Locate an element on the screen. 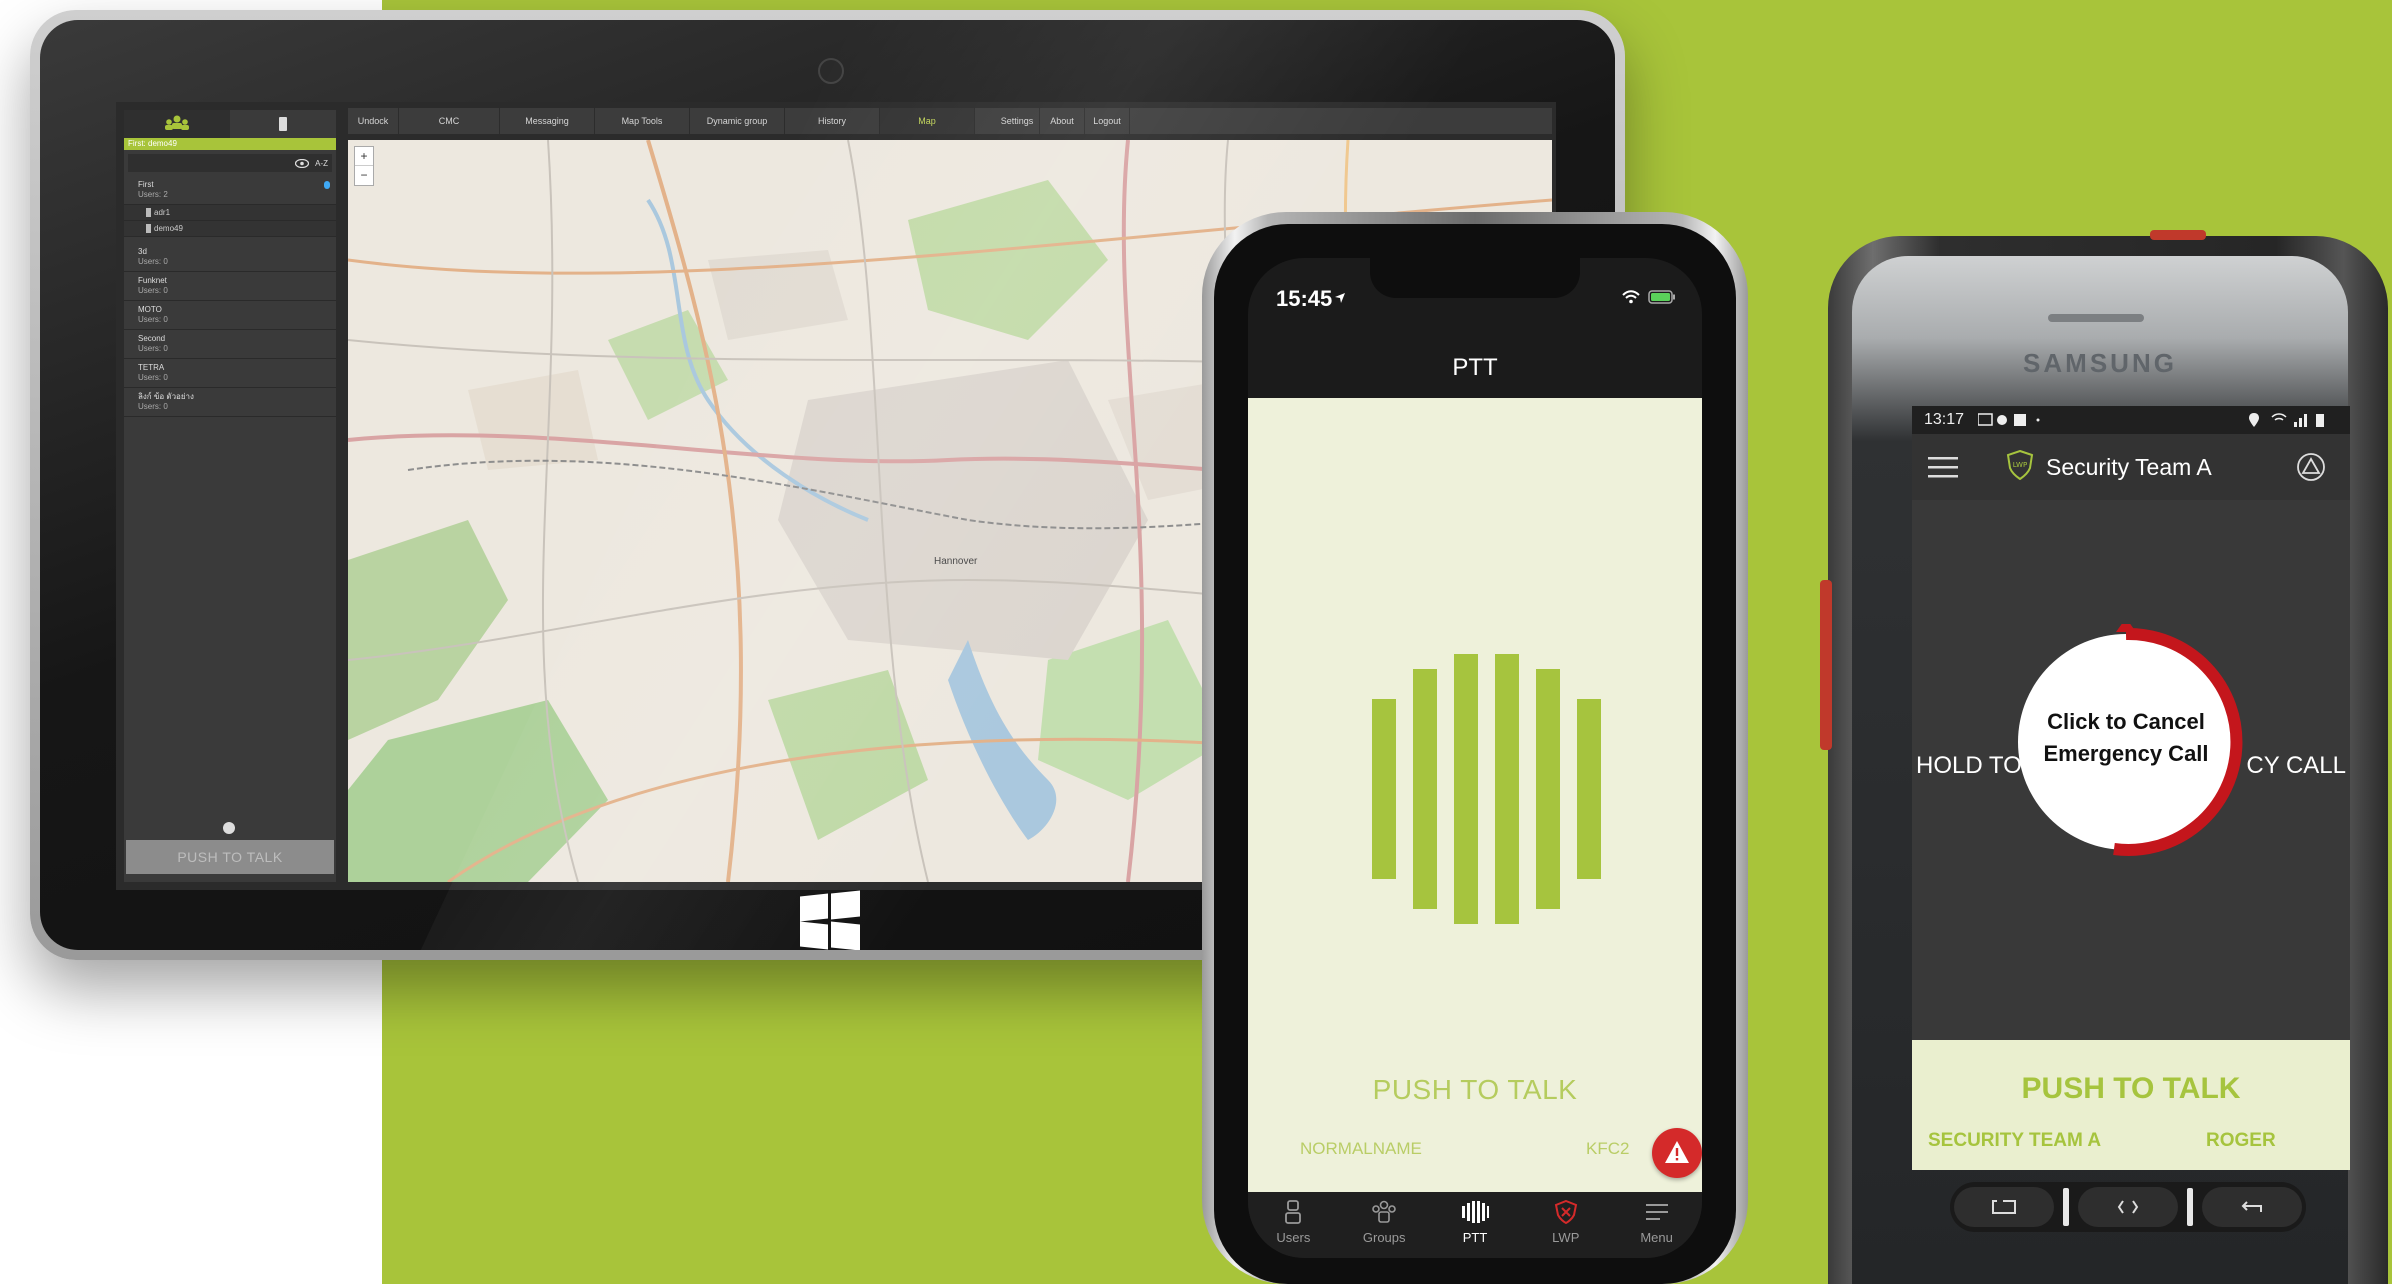  group-name: KFC2 is located at coordinates (1608, 1148).